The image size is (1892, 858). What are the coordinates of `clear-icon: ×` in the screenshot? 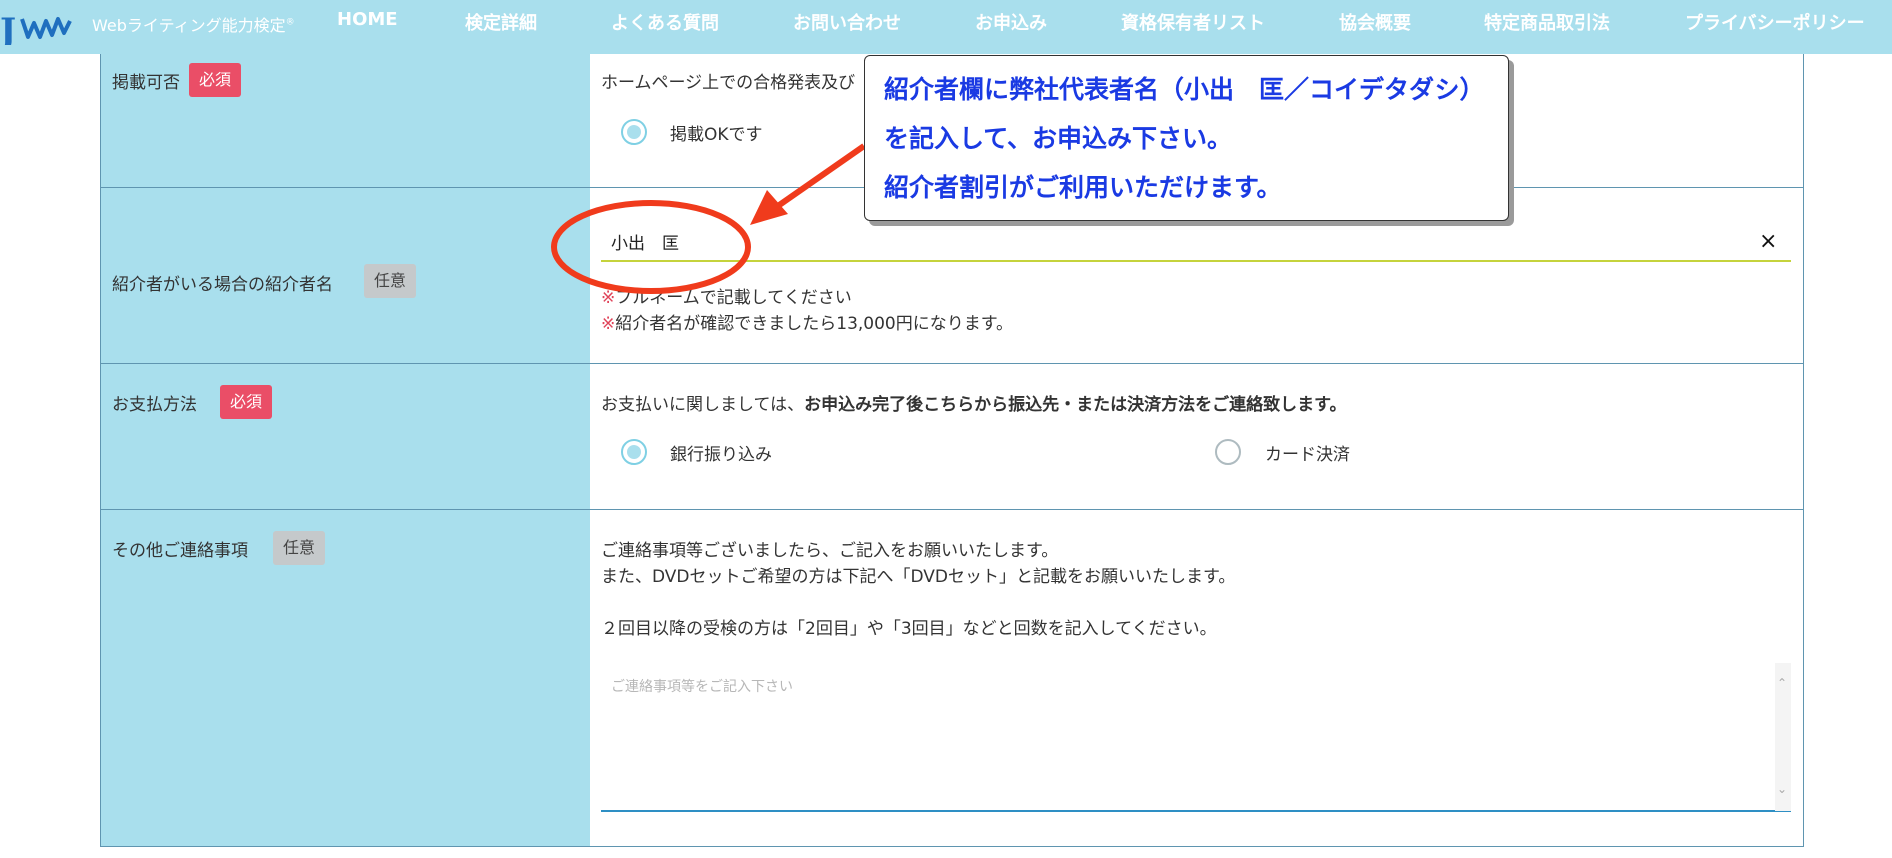 It's located at (1768, 242).